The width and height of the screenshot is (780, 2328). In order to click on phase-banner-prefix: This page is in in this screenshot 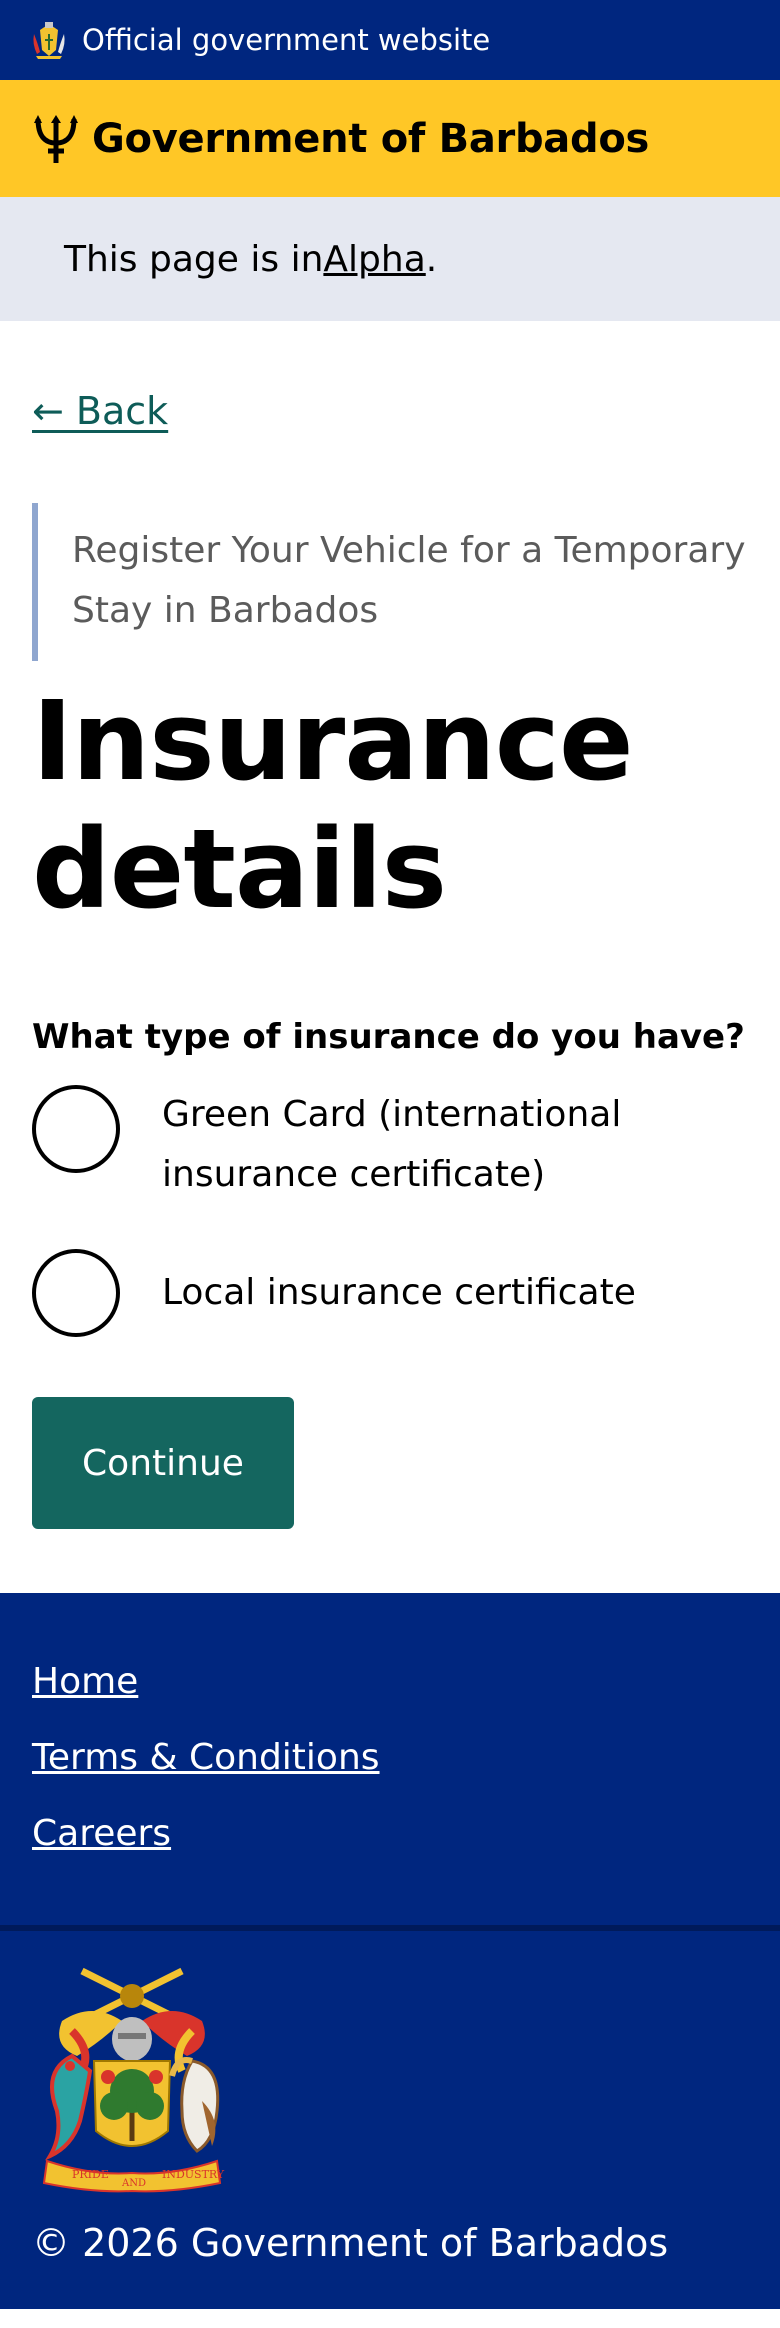, I will do `click(194, 259)`.